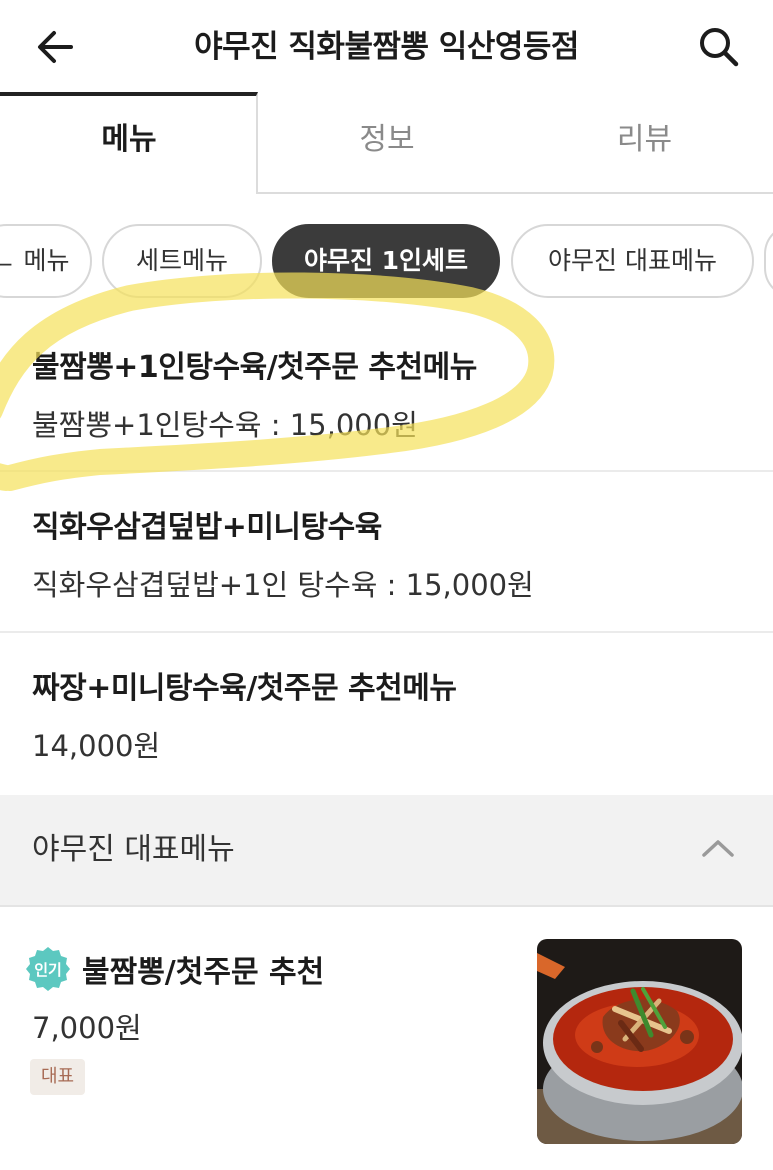  I want to click on menu-item-description: 직화우삼겹덮밥+1인 탕수육 : 15,000원, so click(283, 585).